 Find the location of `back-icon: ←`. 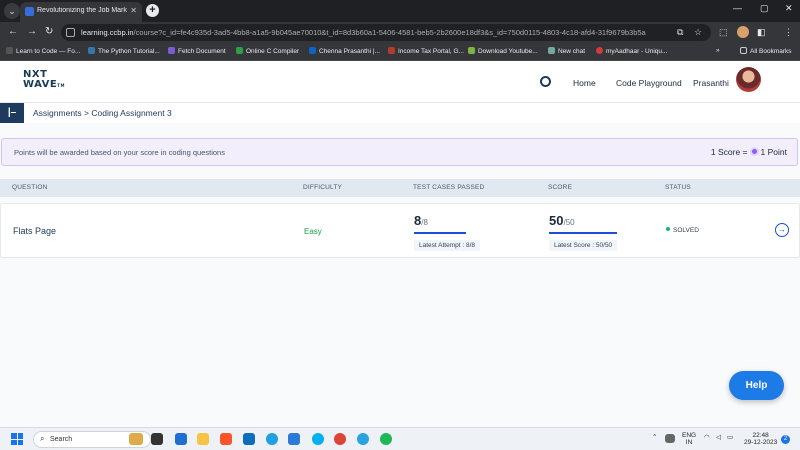

back-icon: ← is located at coordinates (13, 31).